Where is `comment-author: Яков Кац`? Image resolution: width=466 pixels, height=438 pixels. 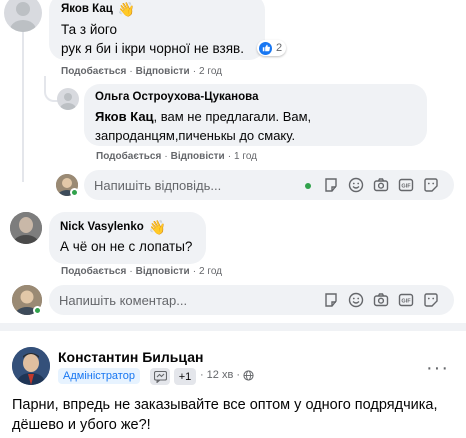
comment-author: Яков Кац is located at coordinates (87, 9).